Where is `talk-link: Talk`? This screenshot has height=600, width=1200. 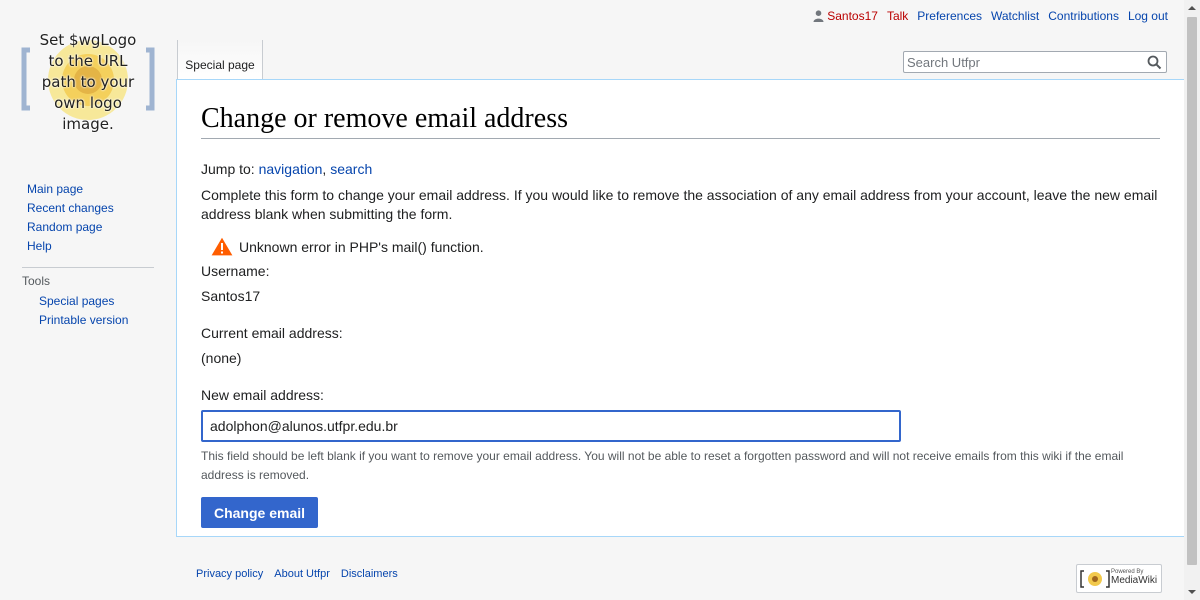 talk-link: Talk is located at coordinates (897, 16).